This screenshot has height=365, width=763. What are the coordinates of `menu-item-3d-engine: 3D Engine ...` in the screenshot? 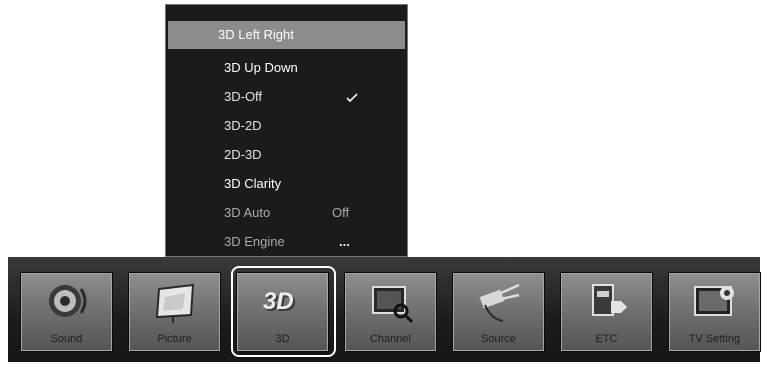 It's located at (286, 242).